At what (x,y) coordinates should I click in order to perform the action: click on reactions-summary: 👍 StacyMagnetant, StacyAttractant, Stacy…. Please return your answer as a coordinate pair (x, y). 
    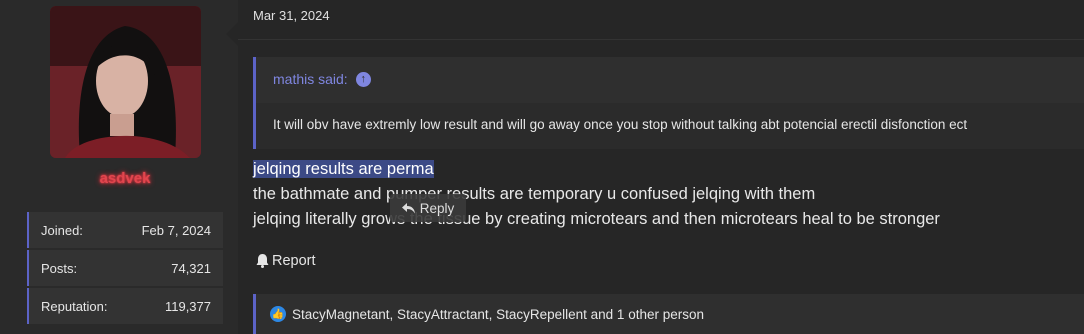
    Looking at the image, I should click on (487, 314).